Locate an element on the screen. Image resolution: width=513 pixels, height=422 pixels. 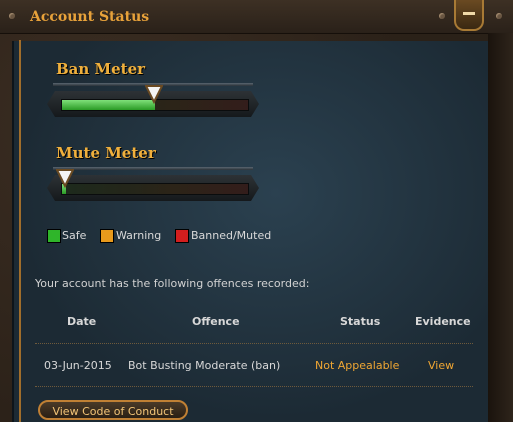
ban-meter is located at coordinates (153, 100).